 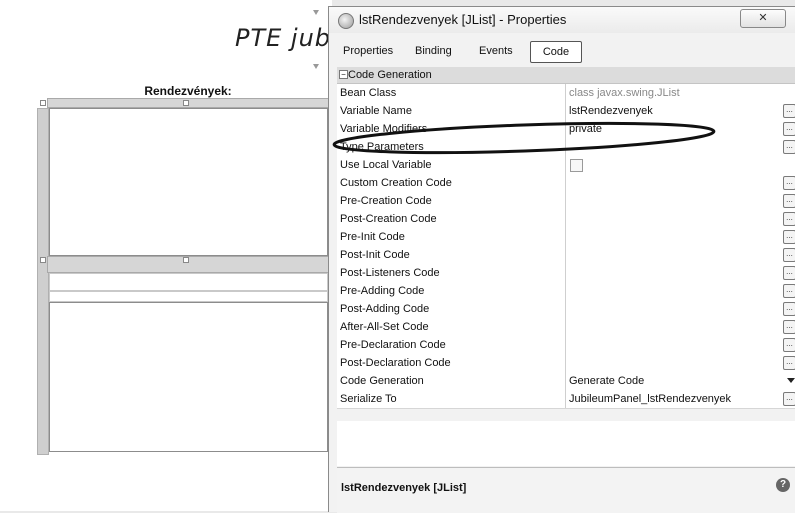 I want to click on category-label: Code Generation, so click(x=390, y=75).